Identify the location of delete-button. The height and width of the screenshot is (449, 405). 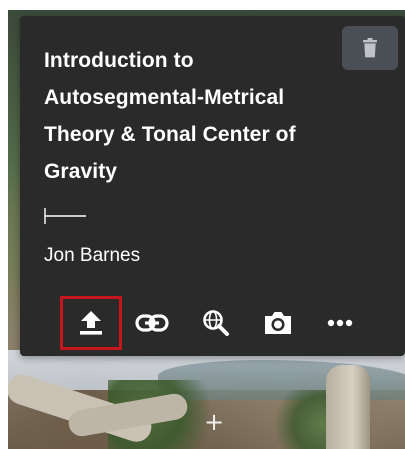
(370, 48).